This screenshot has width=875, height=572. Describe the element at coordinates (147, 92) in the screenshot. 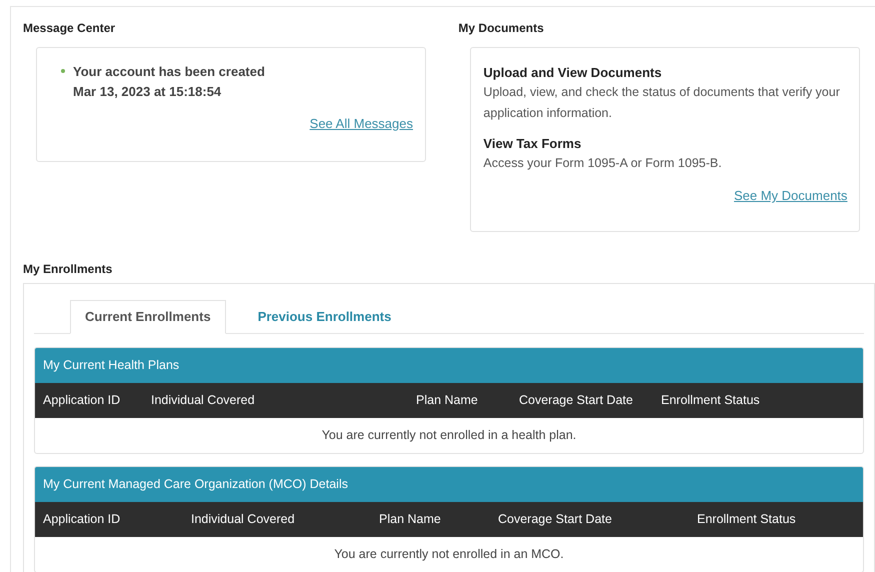

I see `message-date: Mar 13, 2023 at 15:18:54` at that location.